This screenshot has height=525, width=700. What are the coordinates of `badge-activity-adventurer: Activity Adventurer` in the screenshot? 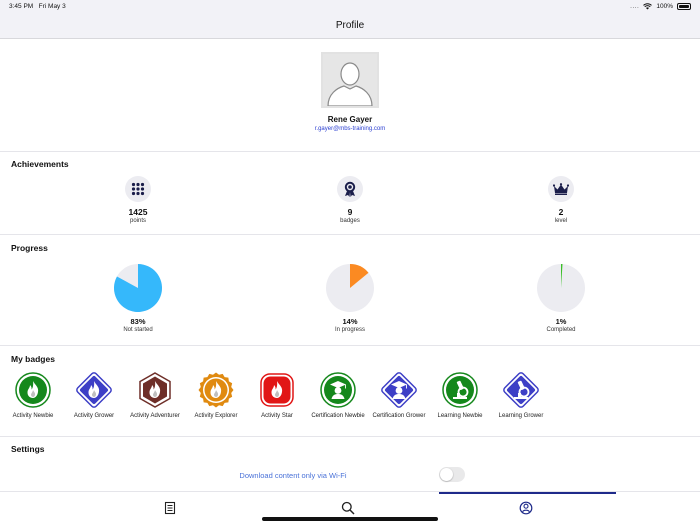 It's located at (155, 395).